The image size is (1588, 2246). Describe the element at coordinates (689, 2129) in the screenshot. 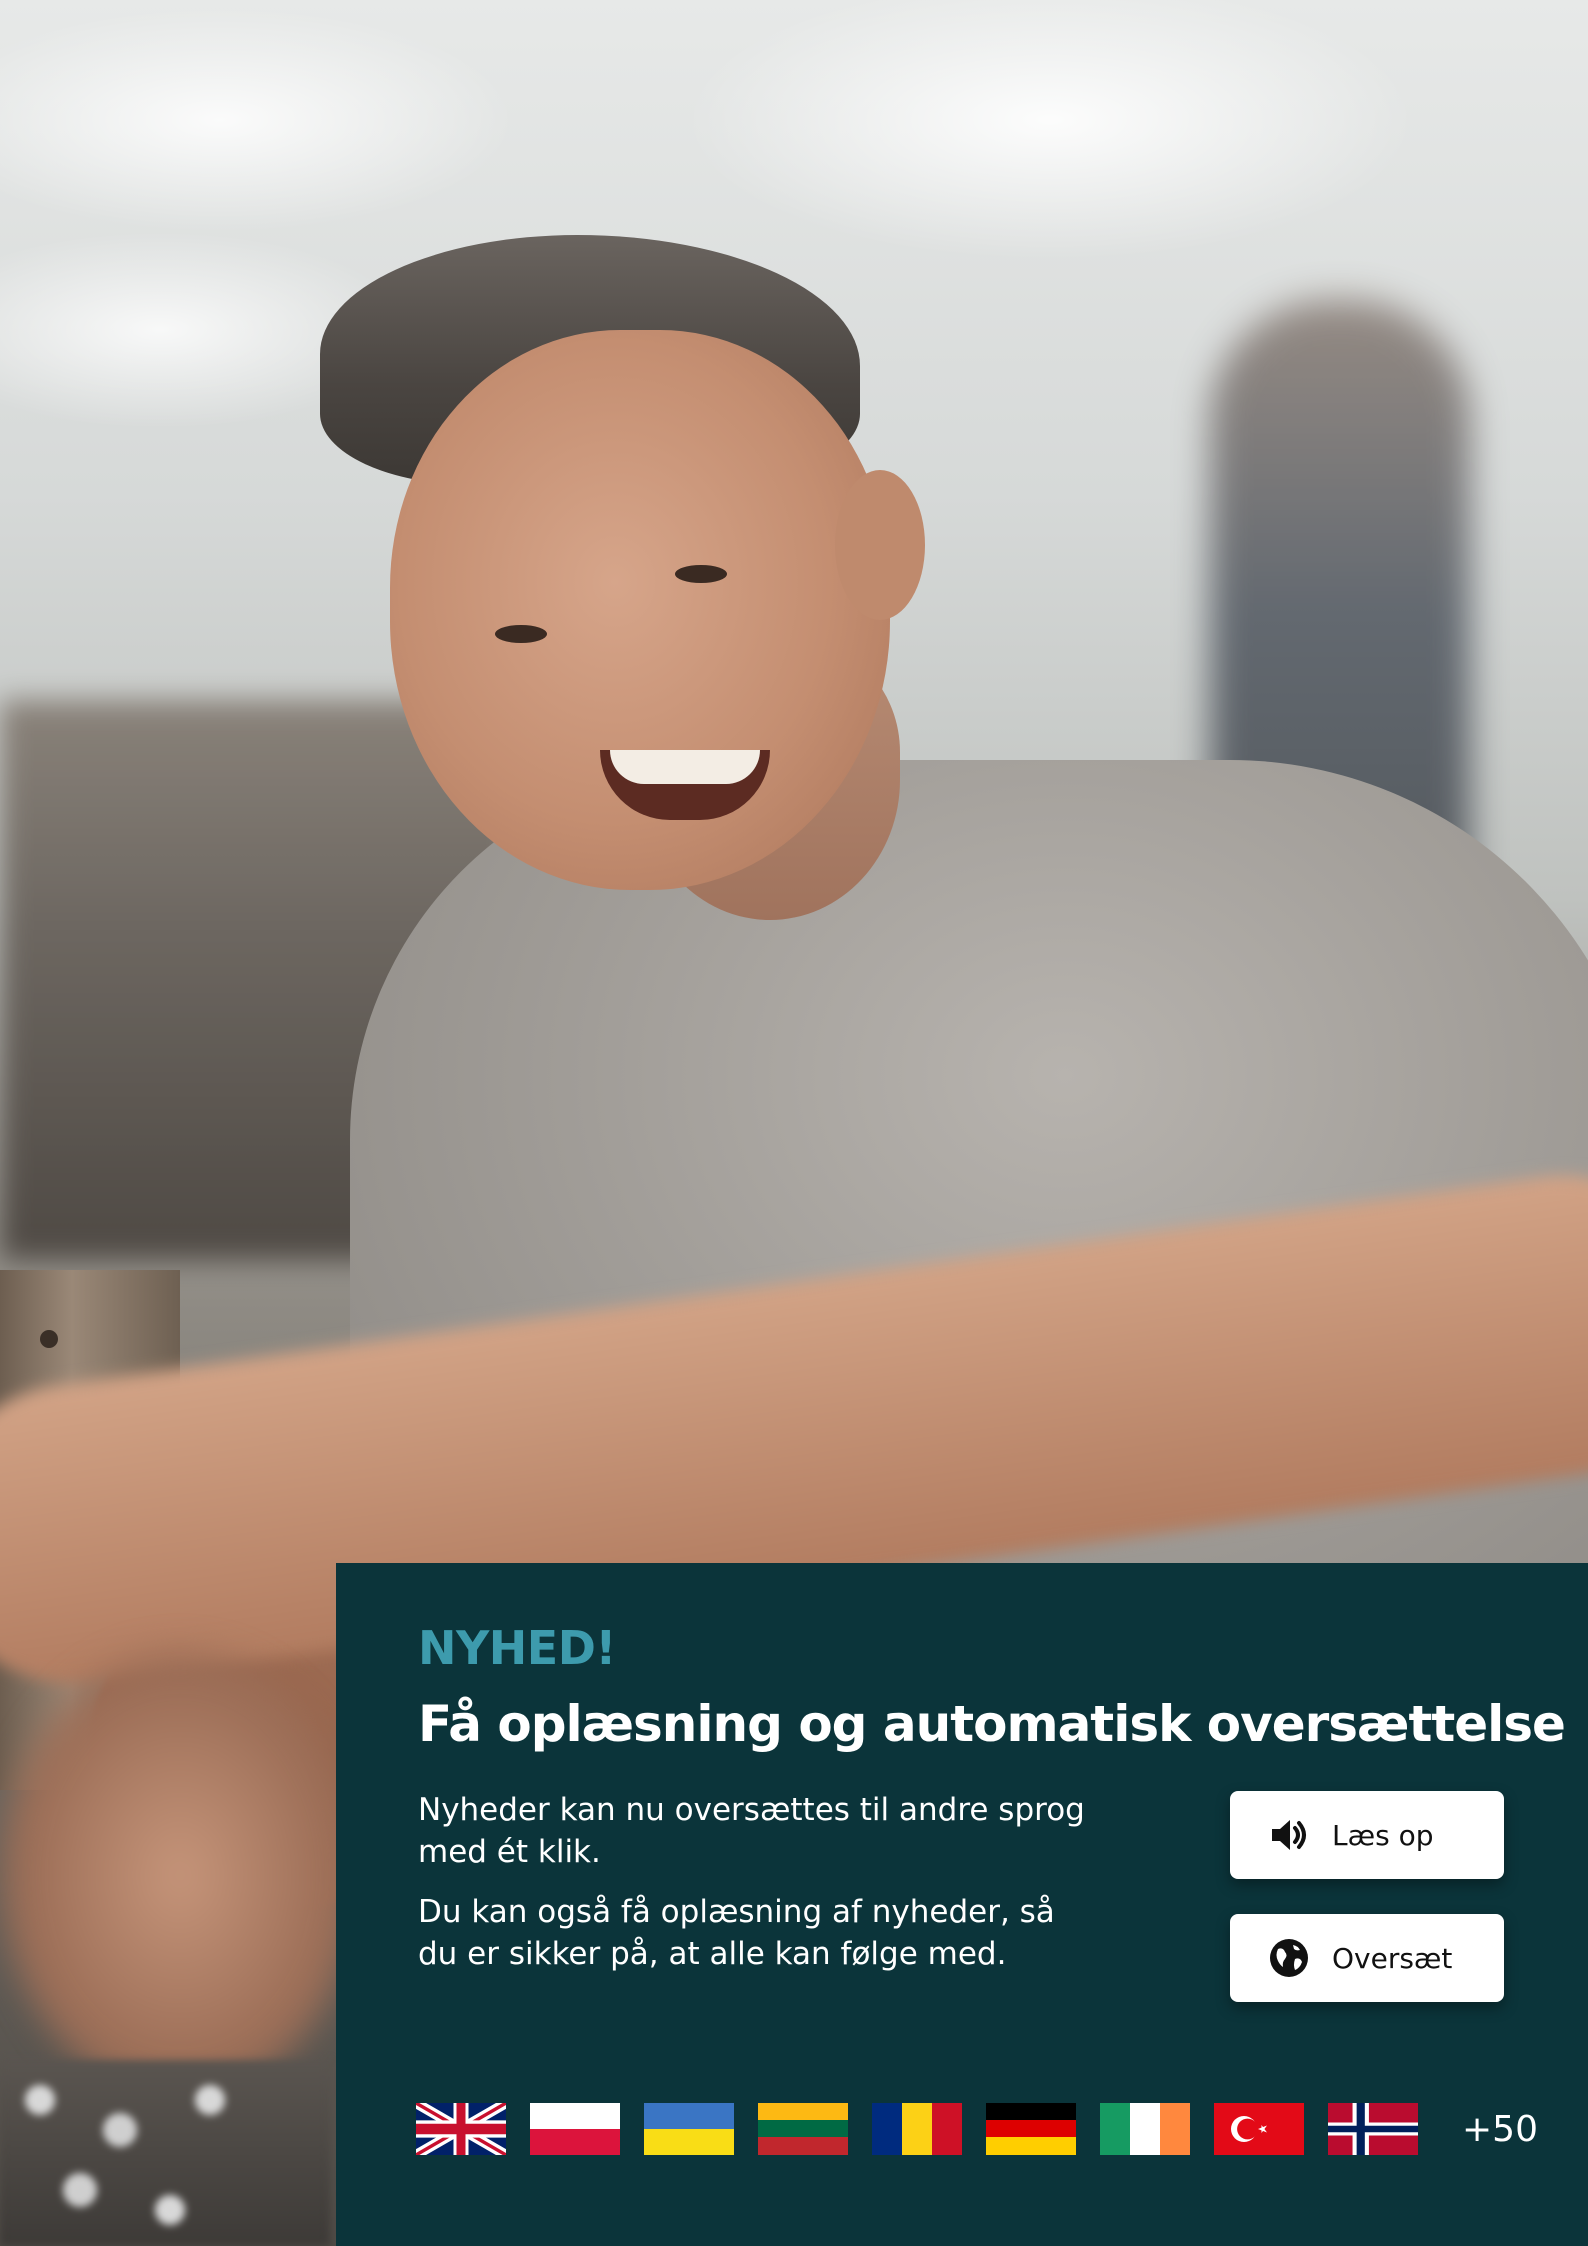

I see `ukraine-flag` at that location.